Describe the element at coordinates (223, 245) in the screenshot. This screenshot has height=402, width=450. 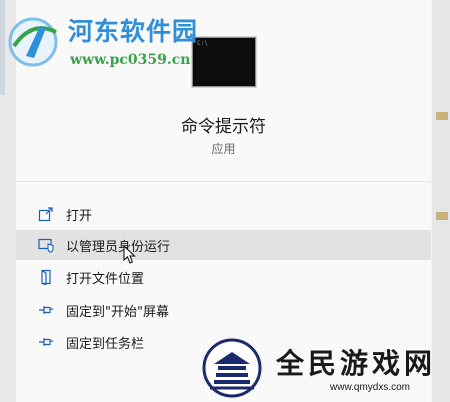
I see `menu-item-run-as-admin: 以管理员身份运行` at that location.